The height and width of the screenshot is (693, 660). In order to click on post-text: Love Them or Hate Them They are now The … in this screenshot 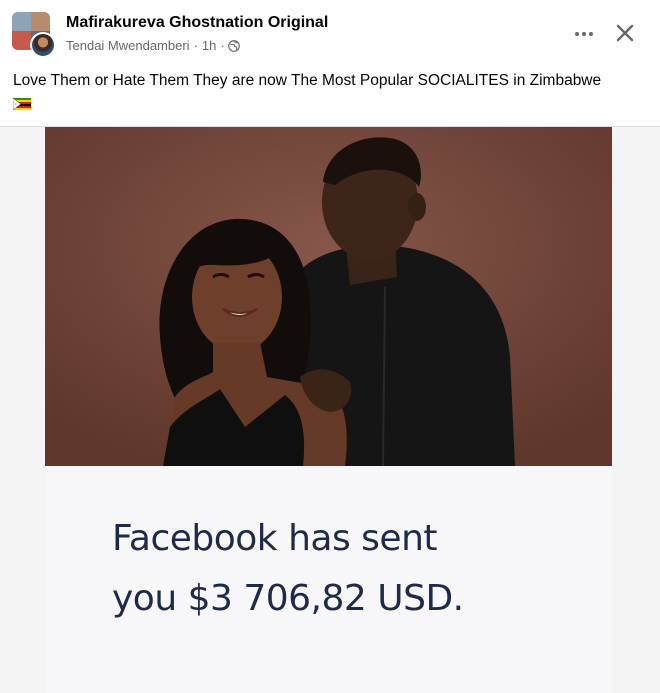, I will do `click(333, 92)`.